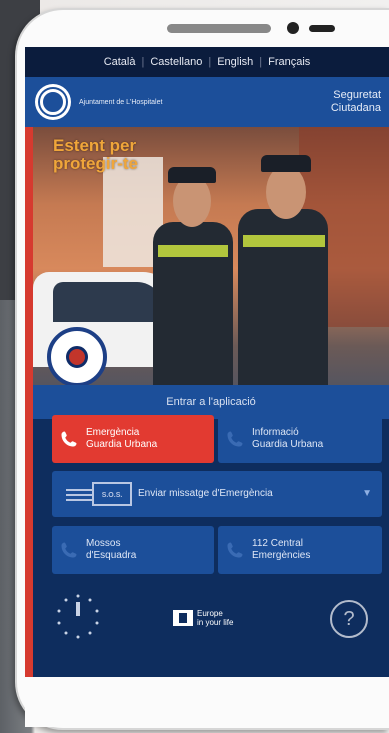 The image size is (389, 733). Describe the element at coordinates (78, 616) in the screenshot. I see `fair-play-logo` at that location.